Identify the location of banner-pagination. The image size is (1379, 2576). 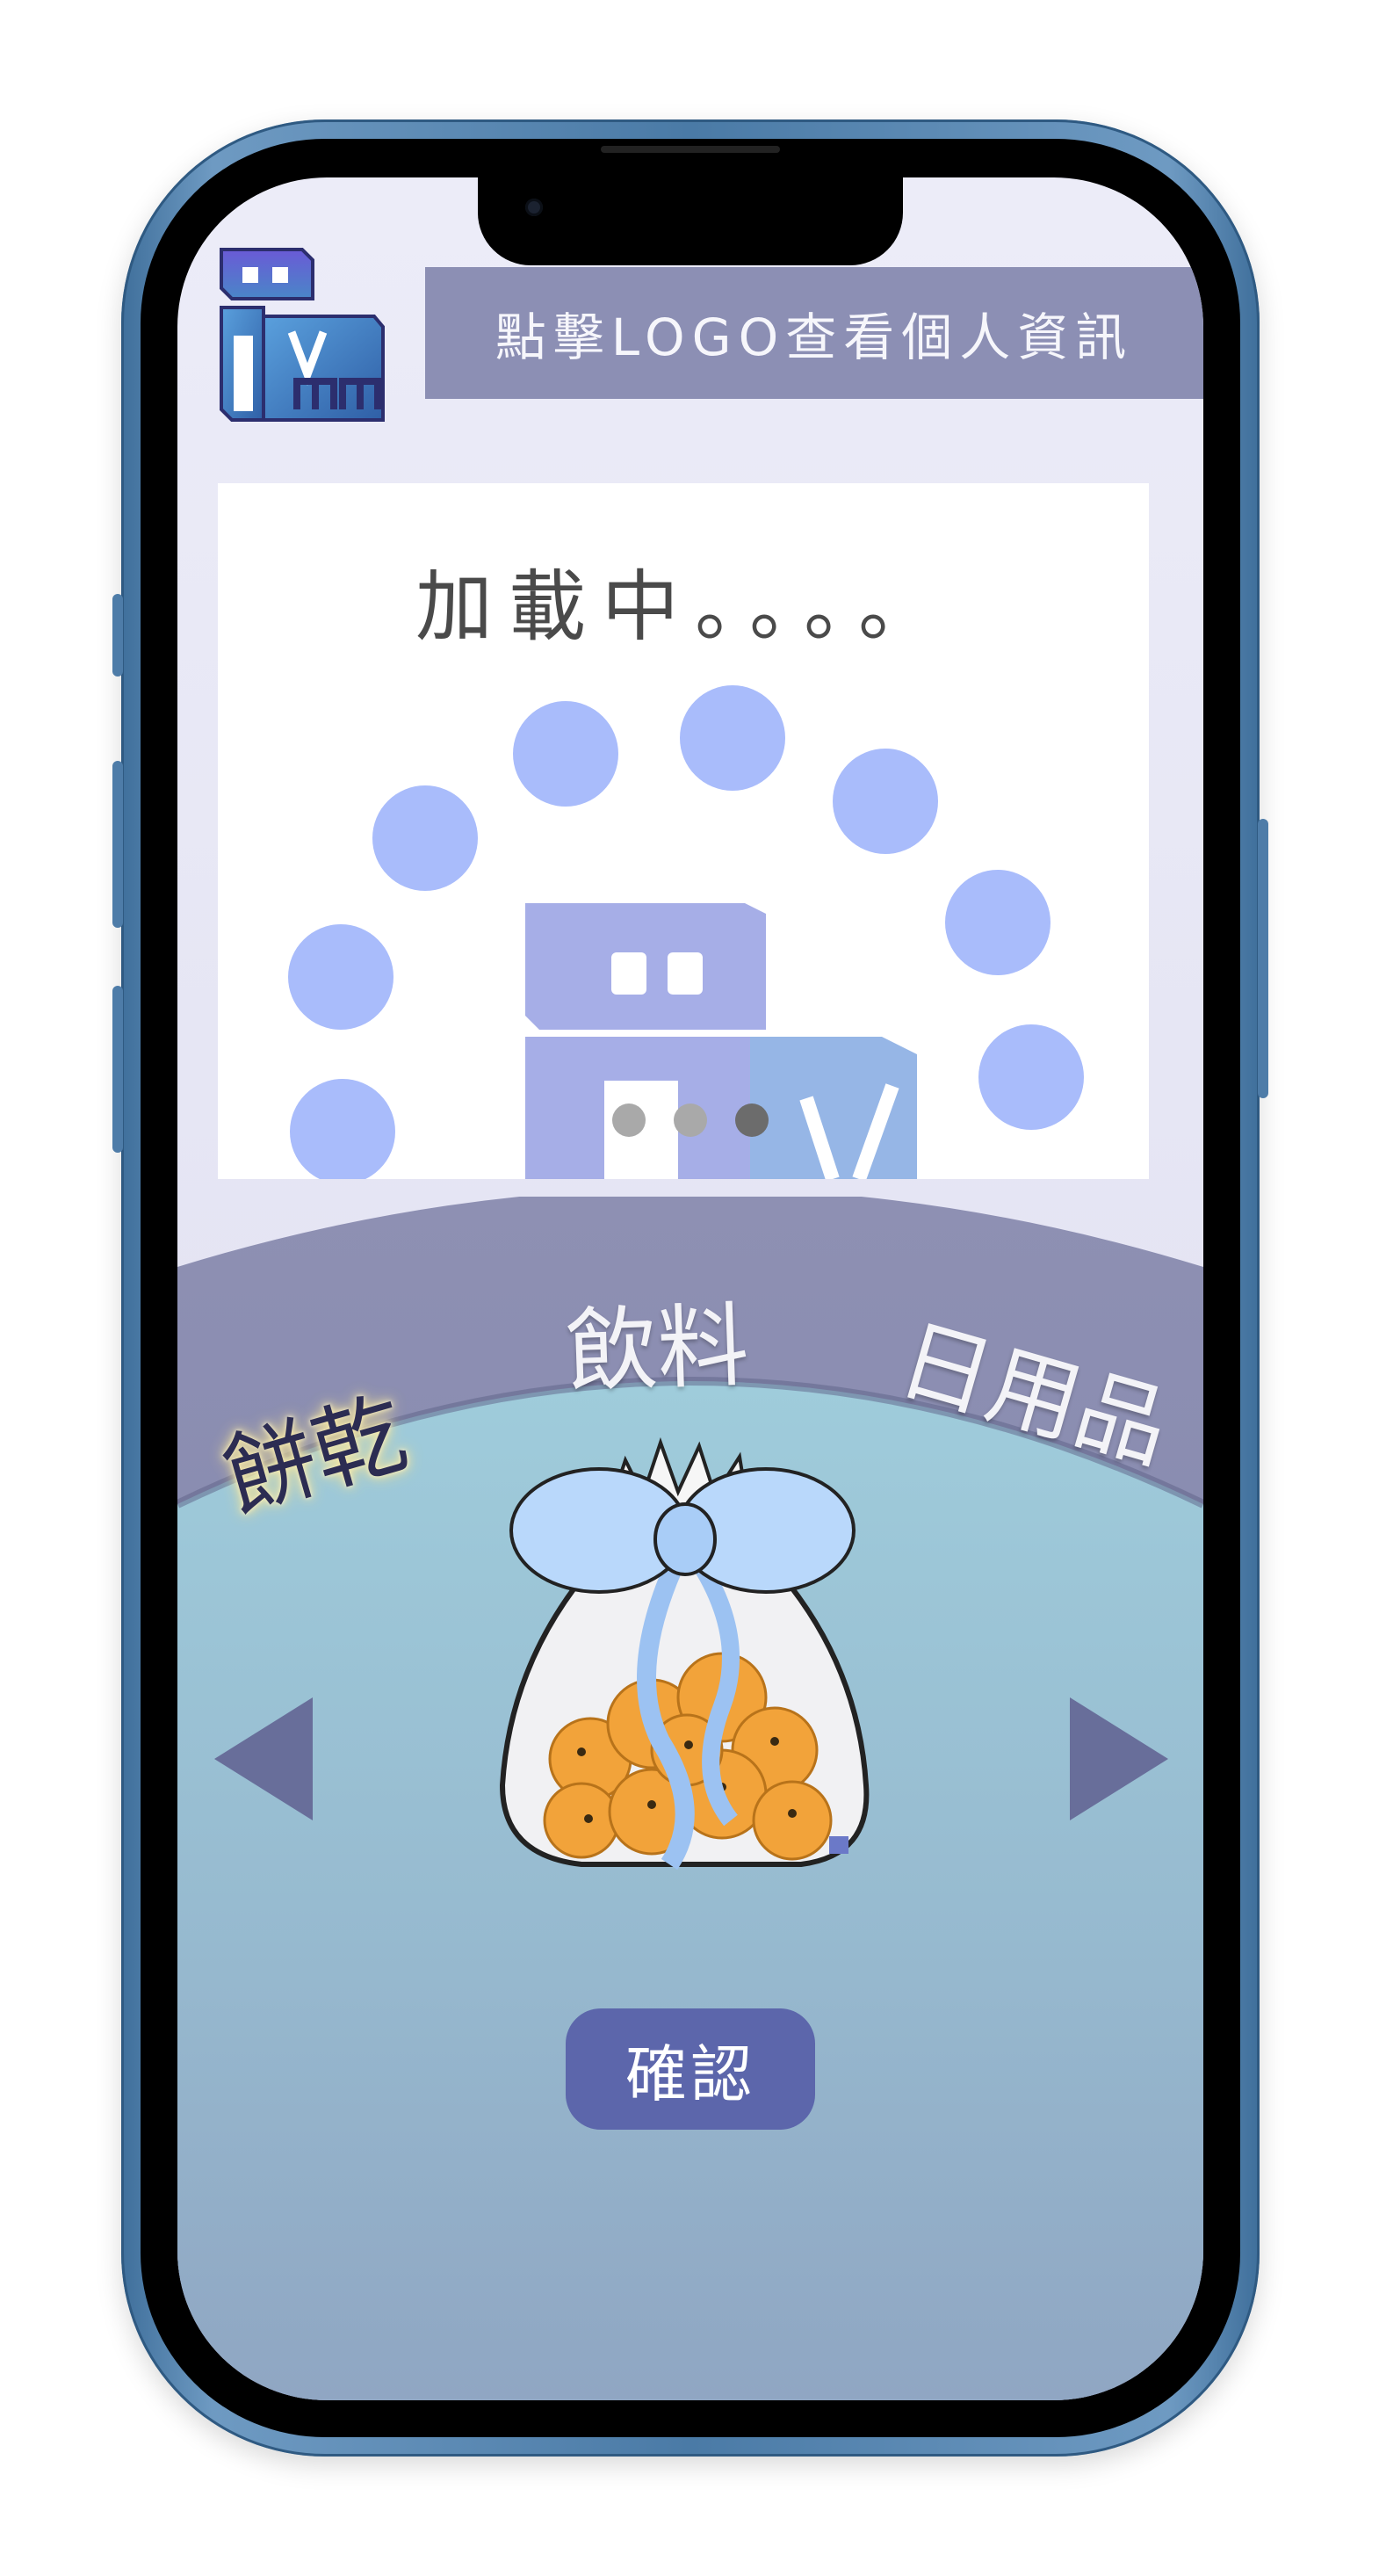
(690, 1121).